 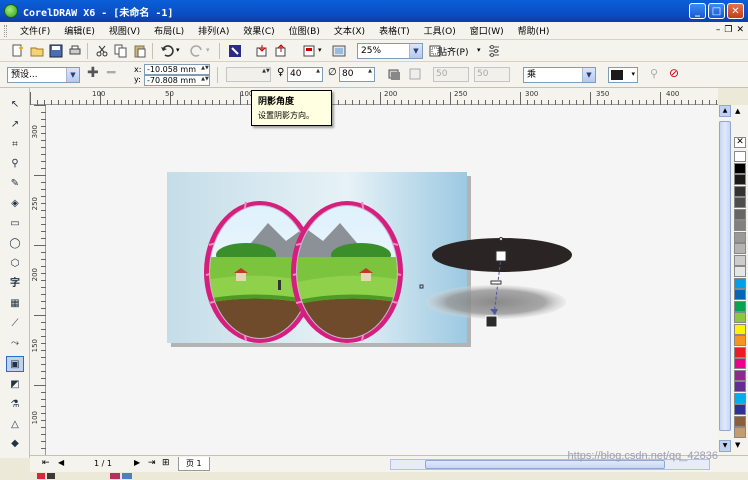 I want to click on transparency-tool-icon: ◩, so click(x=15, y=385).